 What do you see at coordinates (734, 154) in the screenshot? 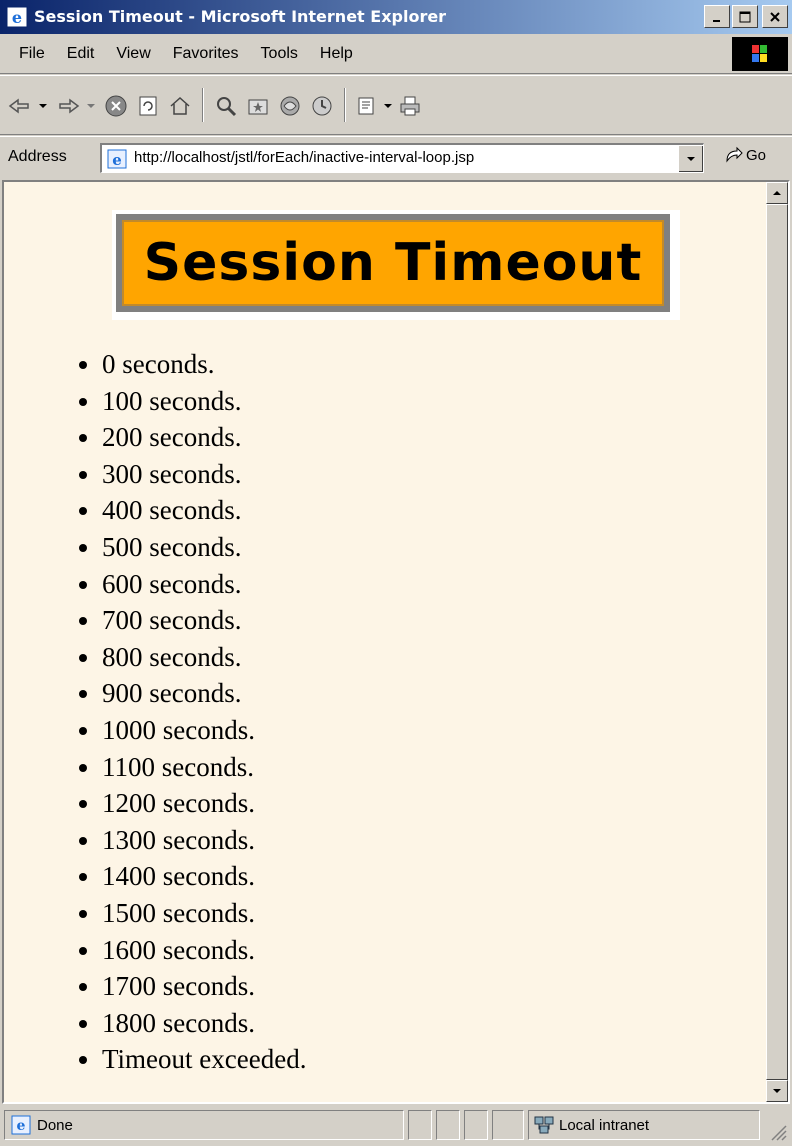
I see `go-arrow-icon` at bounding box center [734, 154].